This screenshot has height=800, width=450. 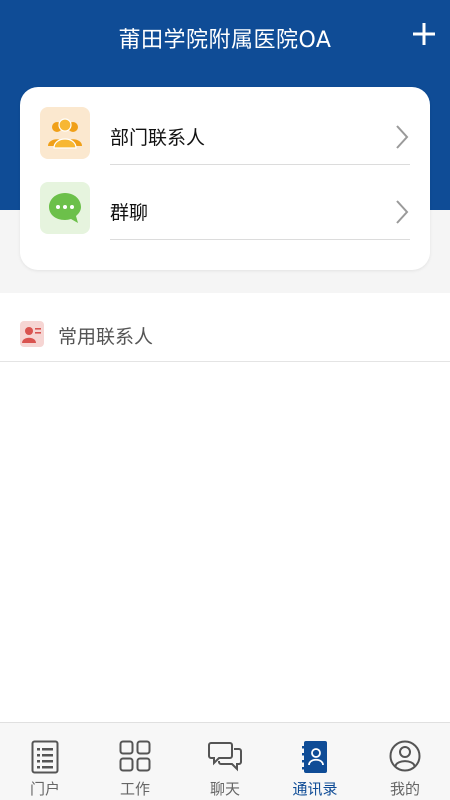 What do you see at coordinates (314, 757) in the screenshot?
I see `address-book-icon` at bounding box center [314, 757].